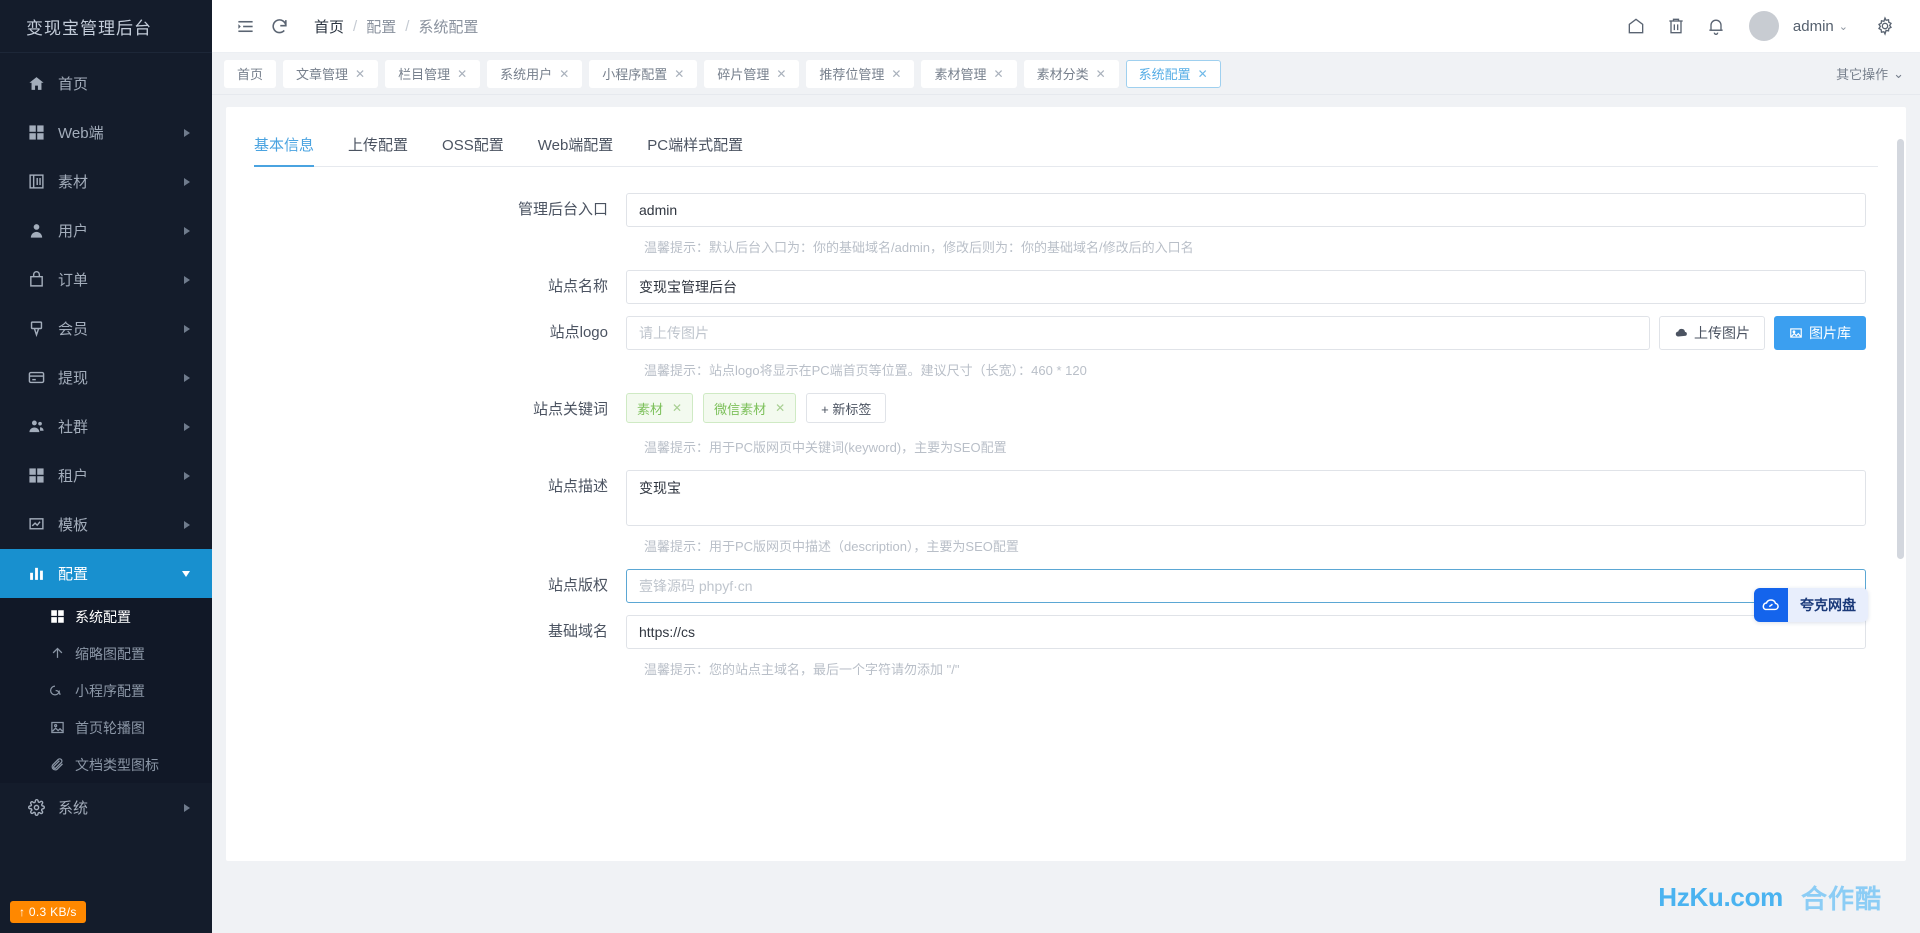 Image resolution: width=1920 pixels, height=933 pixels. What do you see at coordinates (1763, 26) in the screenshot?
I see `avatar` at bounding box center [1763, 26].